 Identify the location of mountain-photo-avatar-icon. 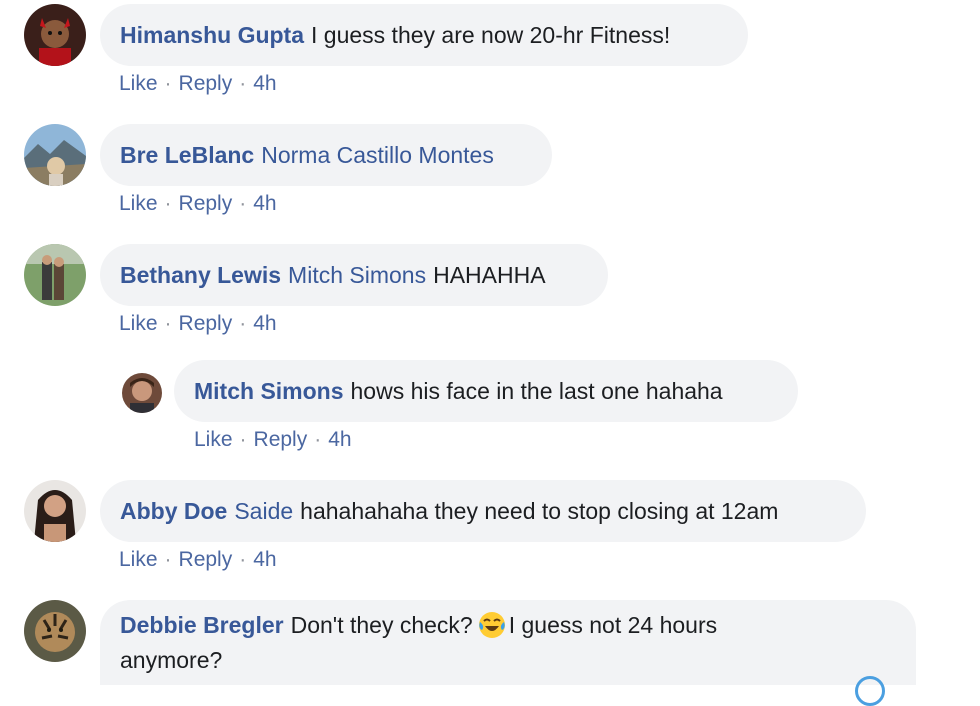
(55, 155).